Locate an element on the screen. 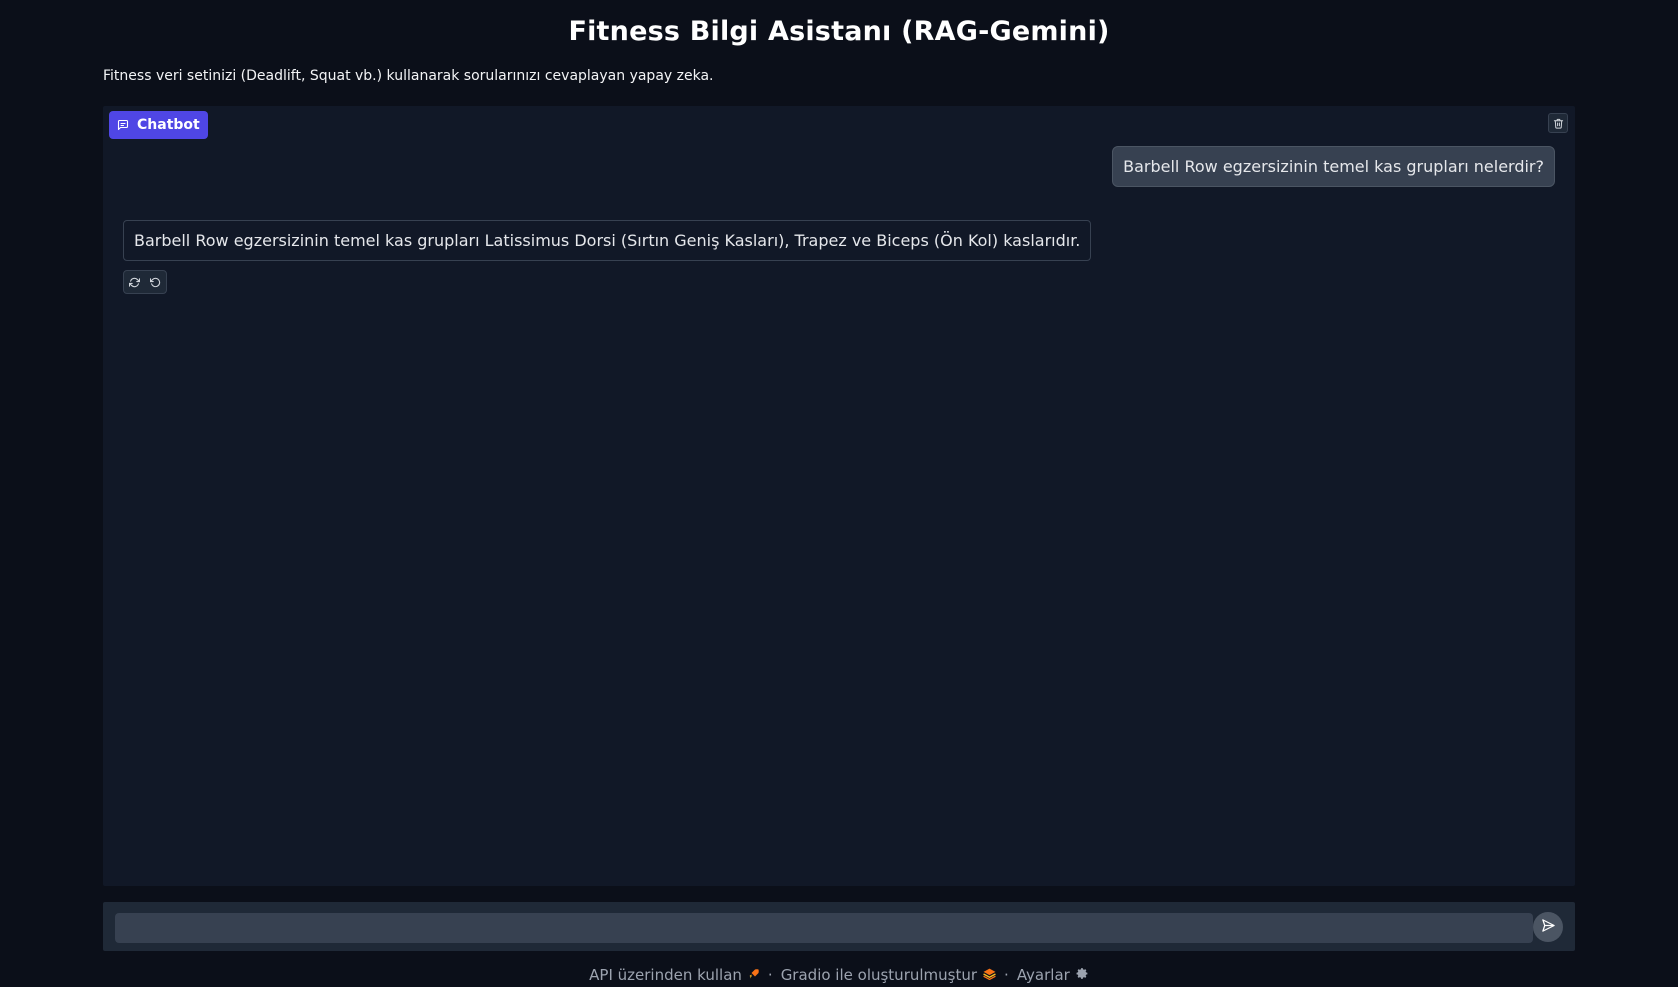  chat-bubble-icon is located at coordinates (123, 125).